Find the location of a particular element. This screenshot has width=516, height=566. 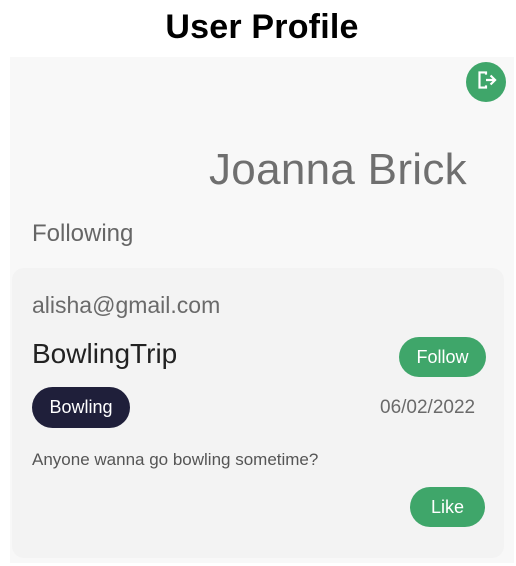

post-date: 06/02/2022 is located at coordinates (428, 407).